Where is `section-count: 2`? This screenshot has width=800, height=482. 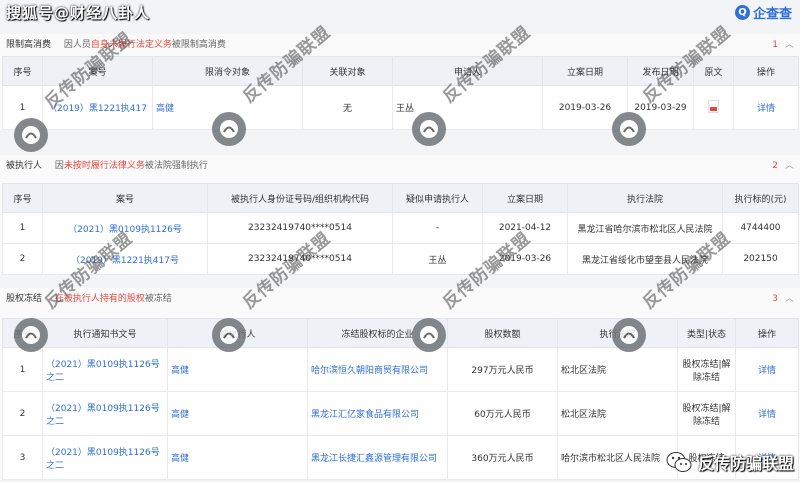 section-count: 2 is located at coordinates (775, 166).